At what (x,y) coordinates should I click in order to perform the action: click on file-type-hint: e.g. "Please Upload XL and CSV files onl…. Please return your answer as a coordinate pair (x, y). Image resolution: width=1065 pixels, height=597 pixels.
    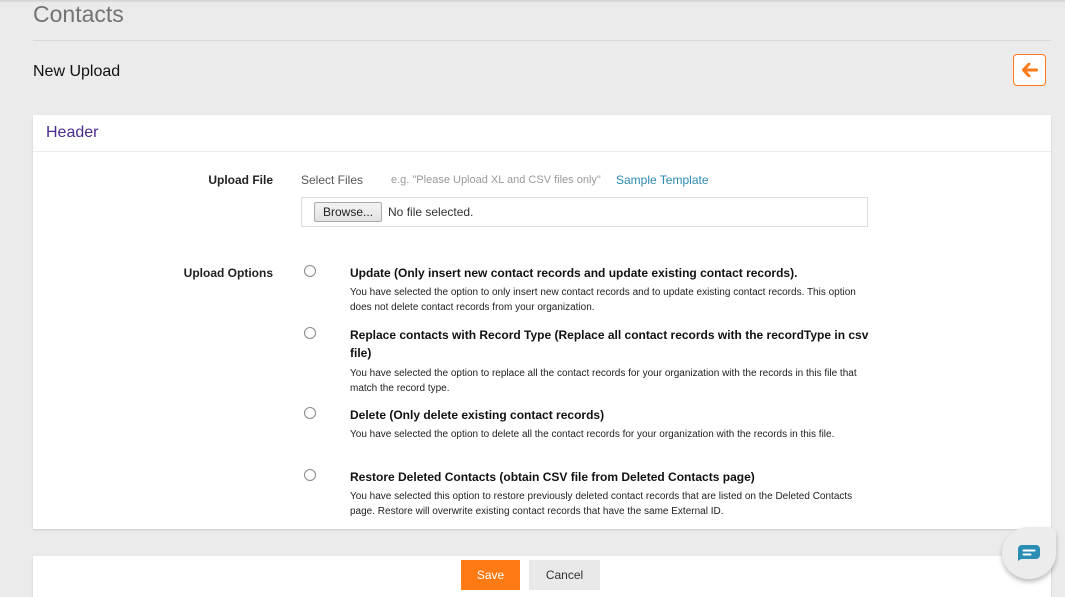
    Looking at the image, I should click on (496, 180).